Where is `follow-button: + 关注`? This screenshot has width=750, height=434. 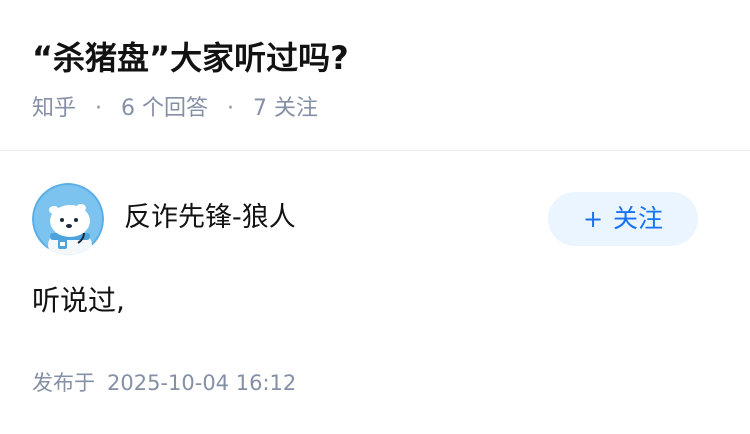
follow-button: + 关注 is located at coordinates (623, 219).